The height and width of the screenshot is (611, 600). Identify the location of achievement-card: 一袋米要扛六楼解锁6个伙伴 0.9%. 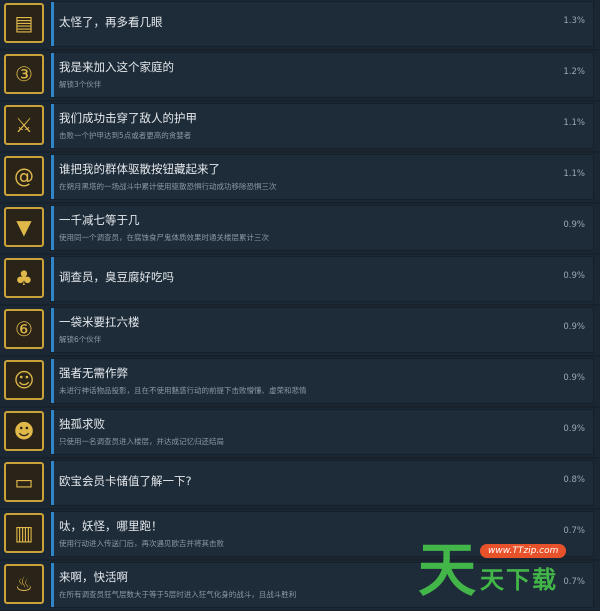
(322, 330).